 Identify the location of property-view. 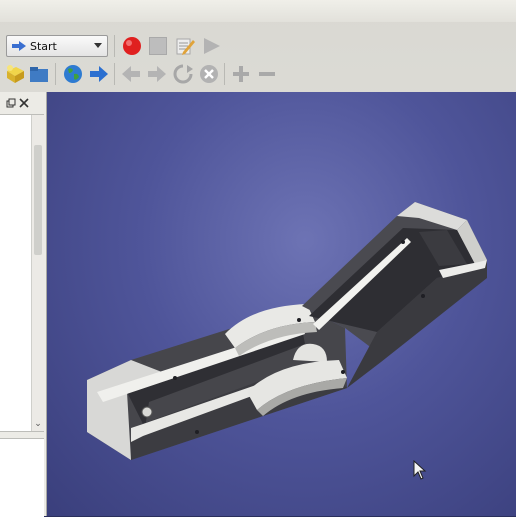
(22, 477).